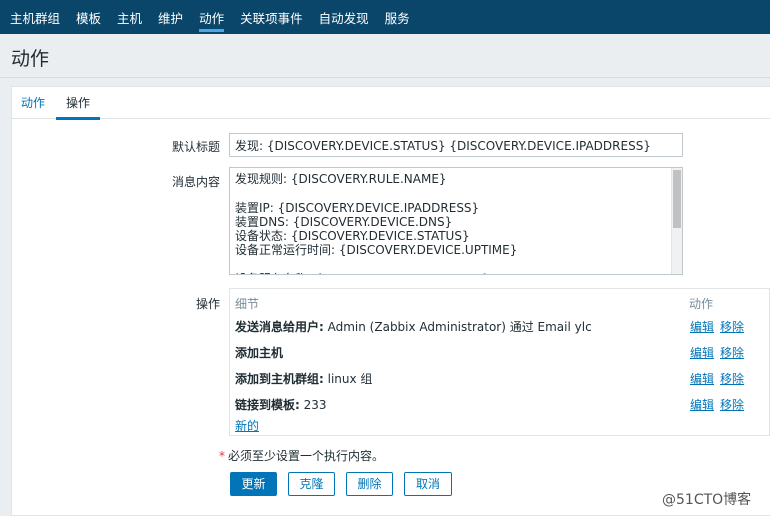  What do you see at coordinates (369, 484) in the screenshot?
I see `delete-button: 删除` at bounding box center [369, 484].